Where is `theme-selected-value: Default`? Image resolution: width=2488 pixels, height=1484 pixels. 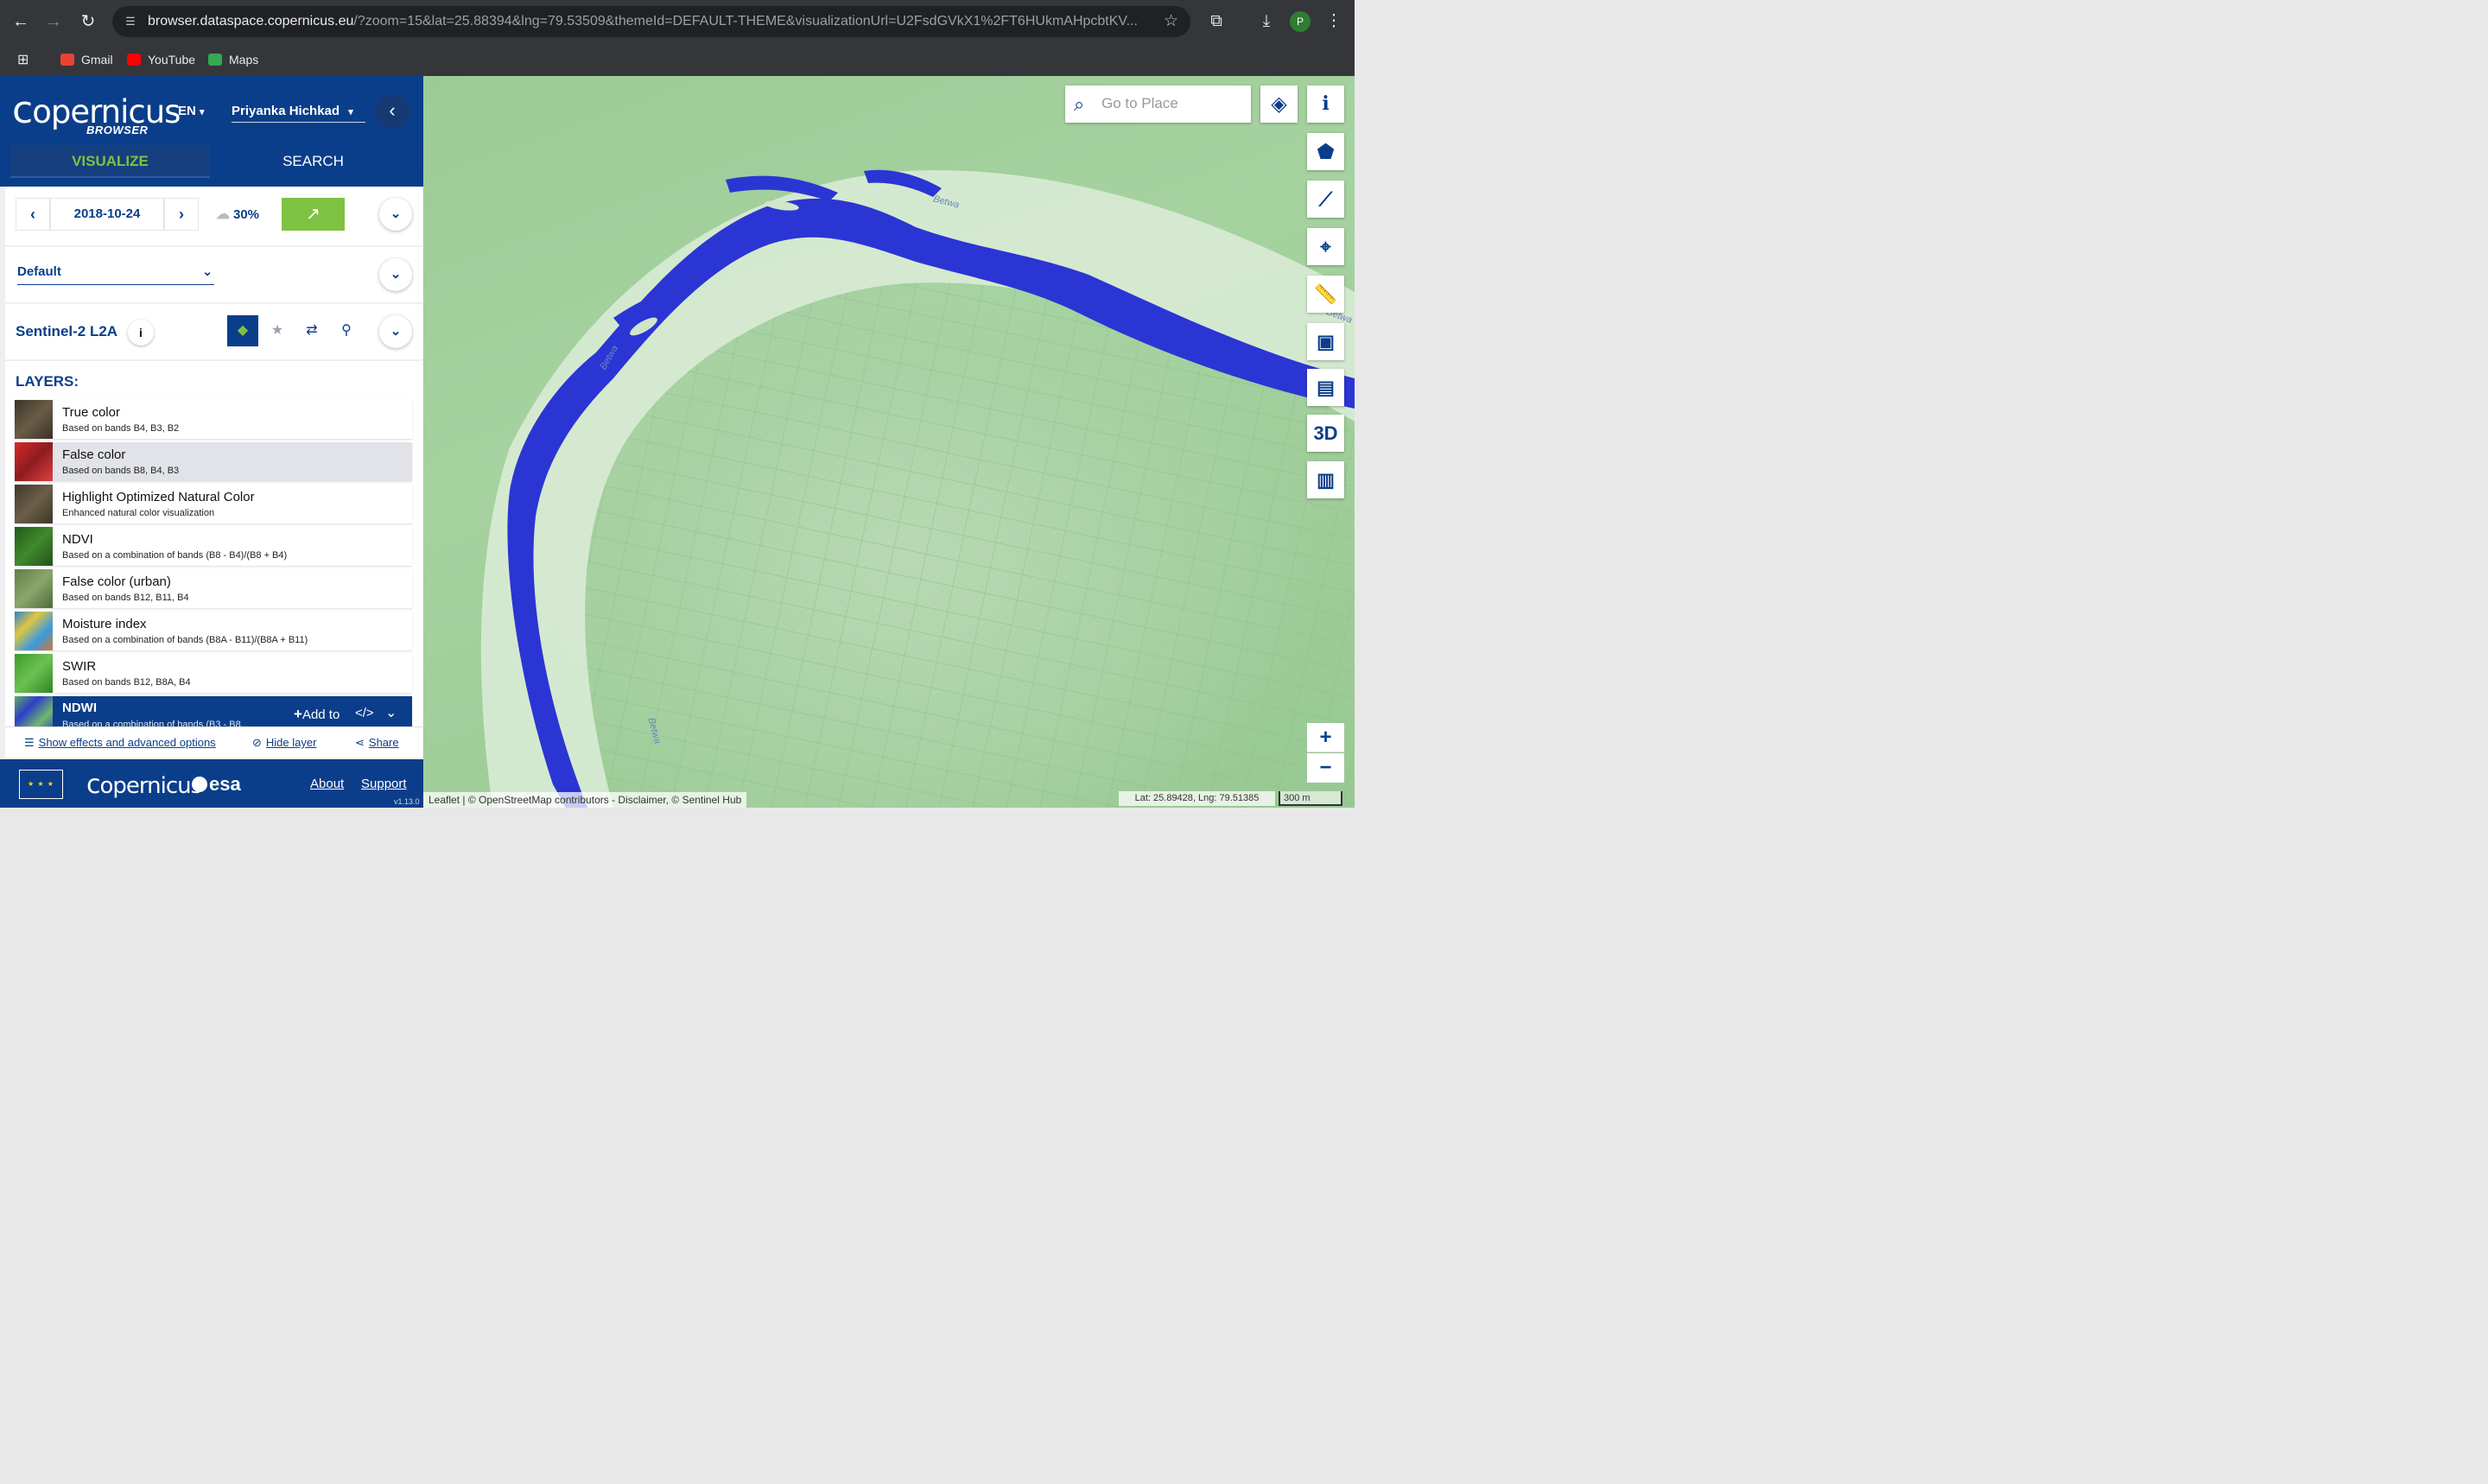
theme-selected-value: Default is located at coordinates (39, 271).